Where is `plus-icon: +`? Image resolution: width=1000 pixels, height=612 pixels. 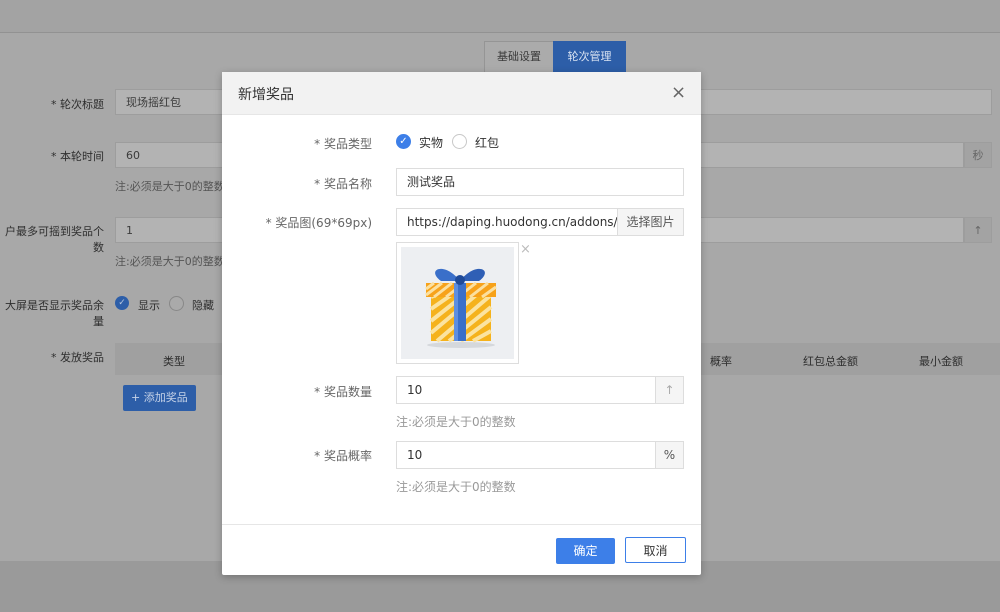 plus-icon: + is located at coordinates (137, 397).